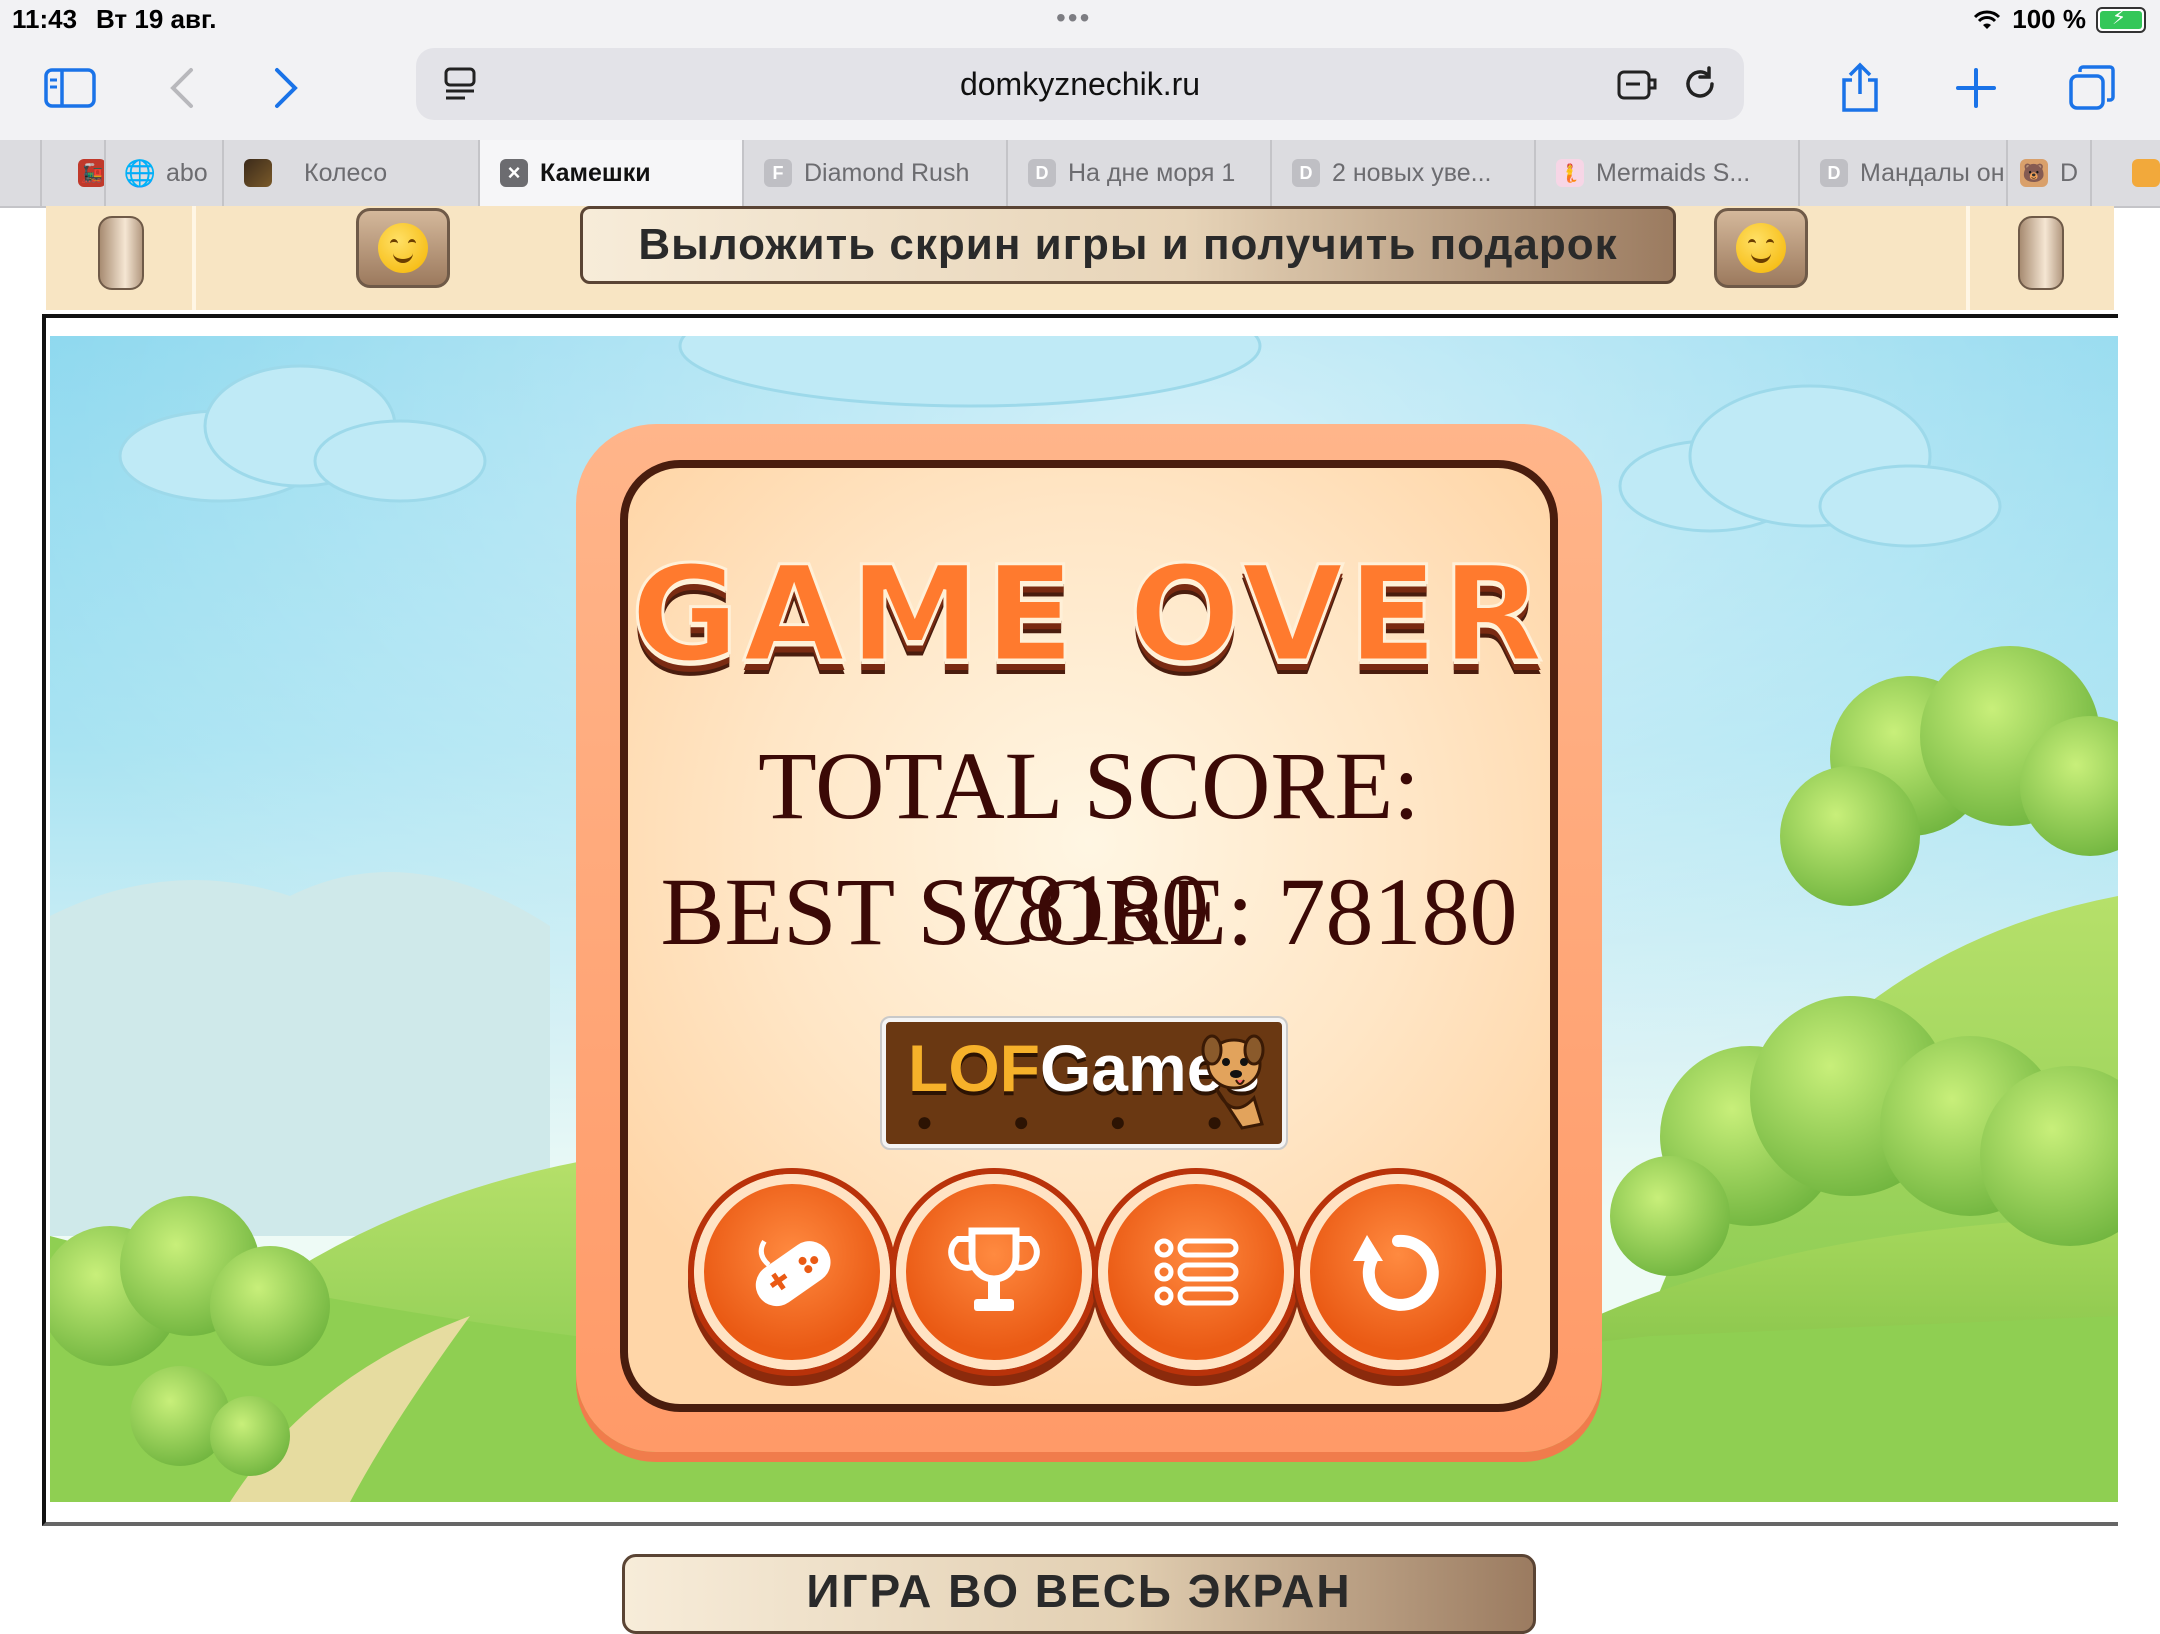  I want to click on menu-button, so click(1196, 1272).